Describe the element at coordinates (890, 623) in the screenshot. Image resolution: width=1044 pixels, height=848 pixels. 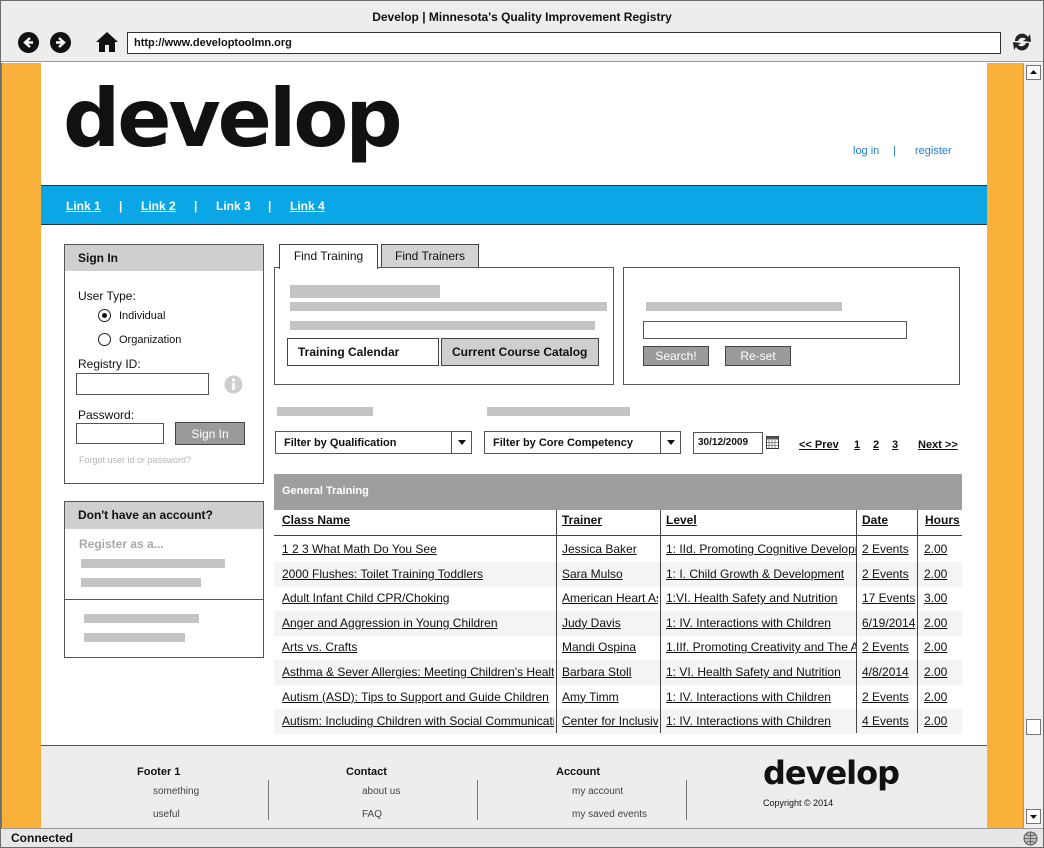
I see `cell-date: 6/19/2014` at that location.